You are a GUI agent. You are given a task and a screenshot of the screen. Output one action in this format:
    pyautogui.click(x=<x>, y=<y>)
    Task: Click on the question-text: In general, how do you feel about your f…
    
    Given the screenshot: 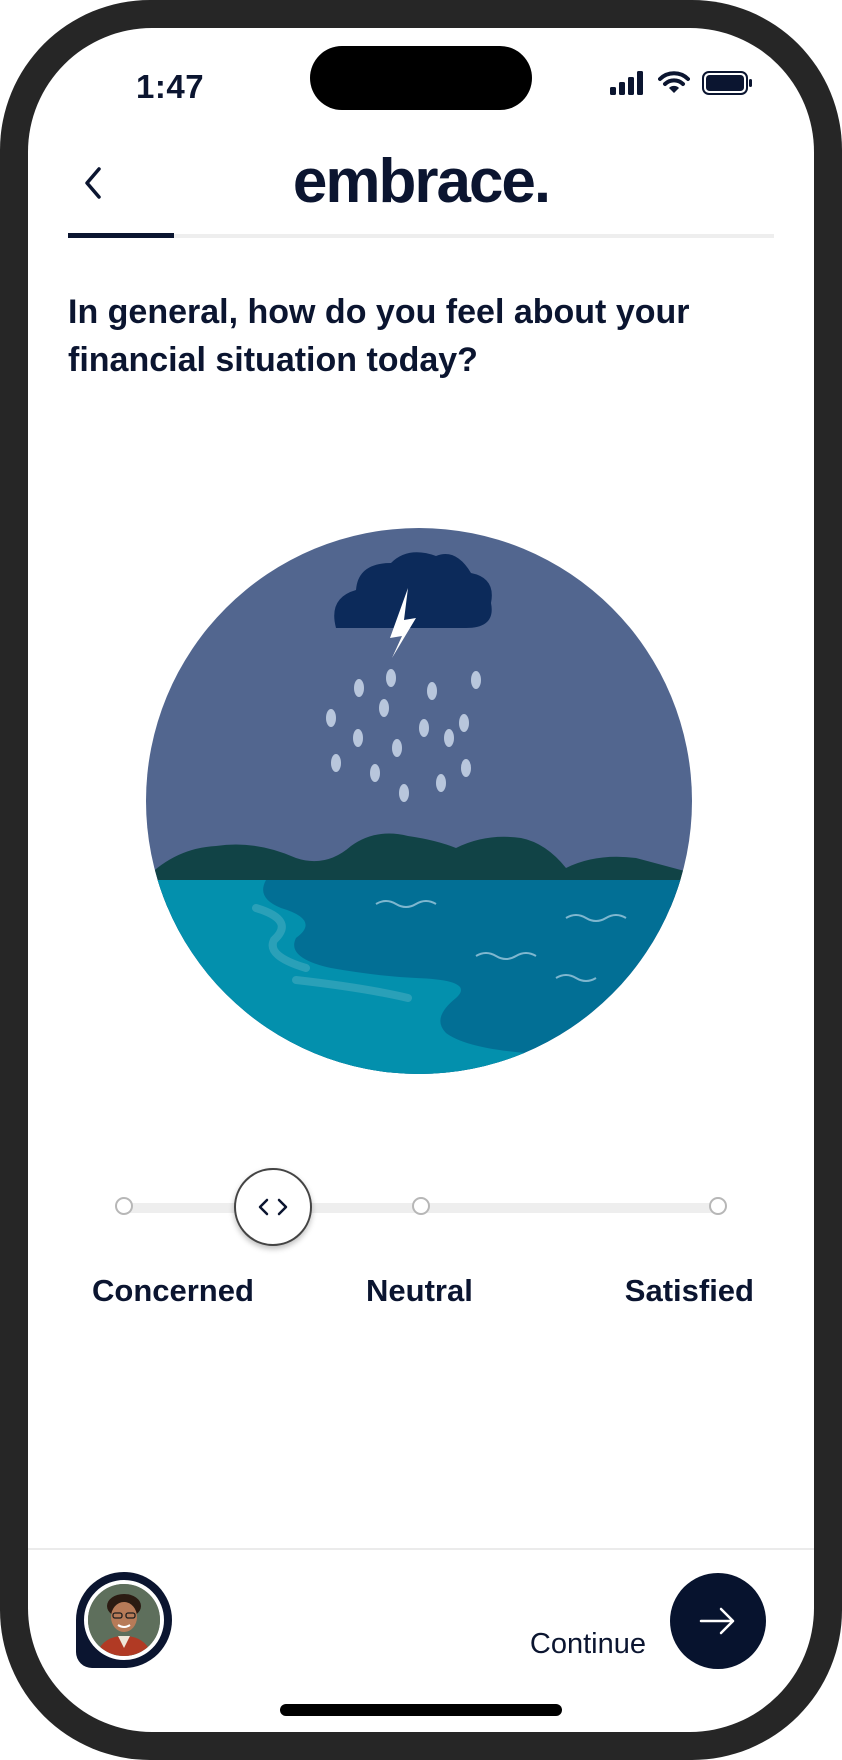 What is the action you would take?
    pyautogui.click(x=379, y=336)
    